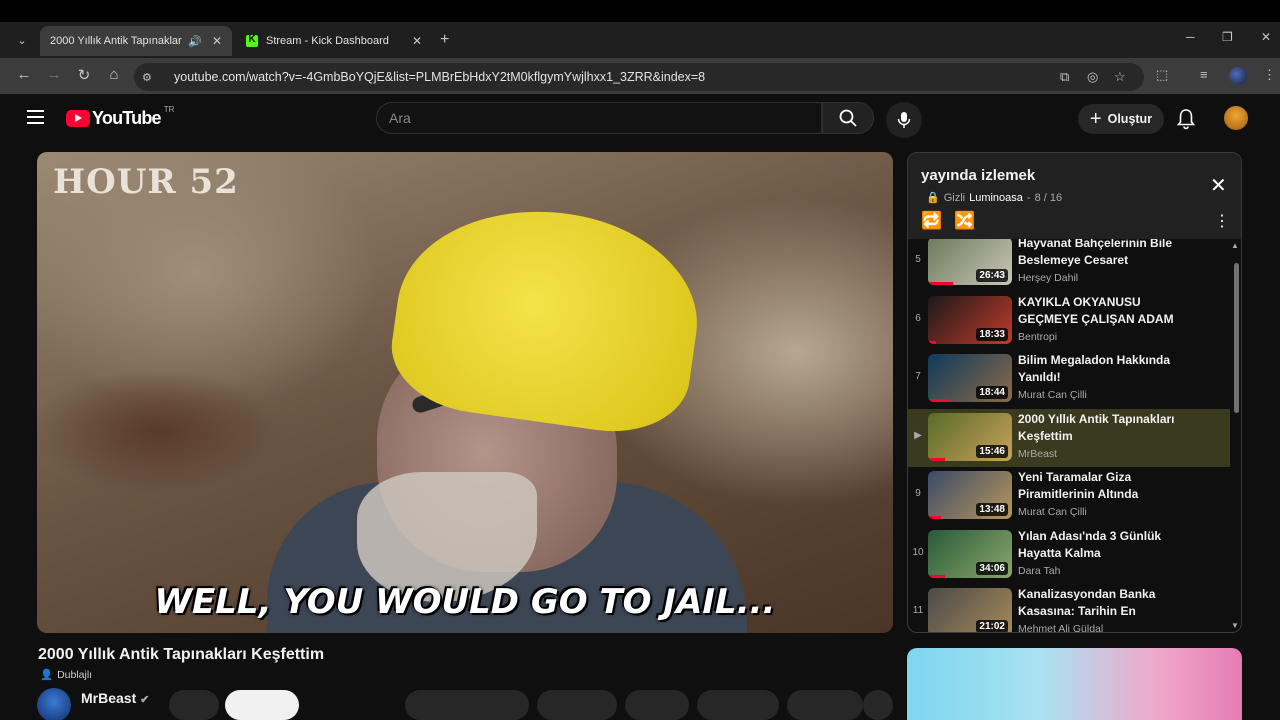 The width and height of the screenshot is (1280, 720). I want to click on browser-tab-youtube: 2000 Yıllık Antik Tapınakları 🔊 ✕, so click(136, 78).